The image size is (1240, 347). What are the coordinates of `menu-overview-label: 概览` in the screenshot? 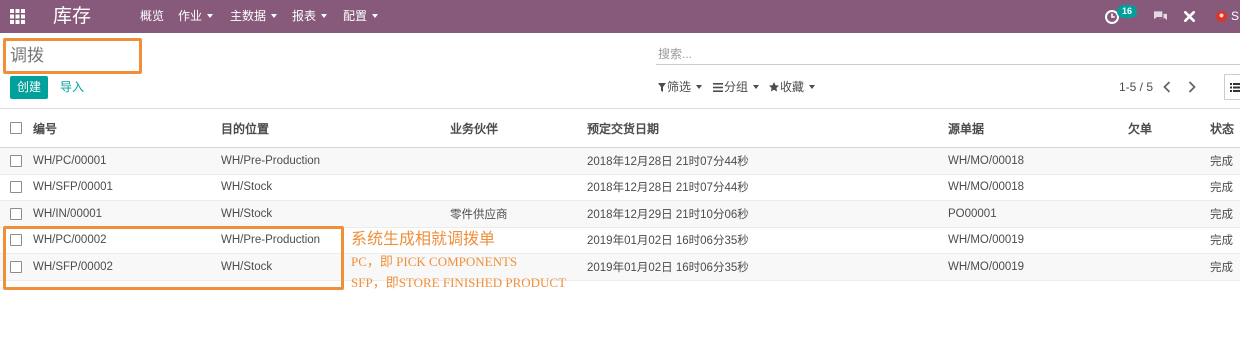 It's located at (152, 16).